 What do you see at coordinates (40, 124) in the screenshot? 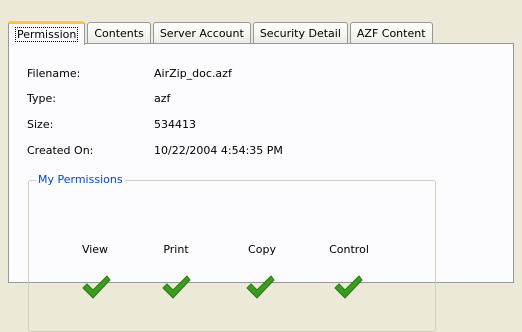
I see `size-label: Size:` at bounding box center [40, 124].